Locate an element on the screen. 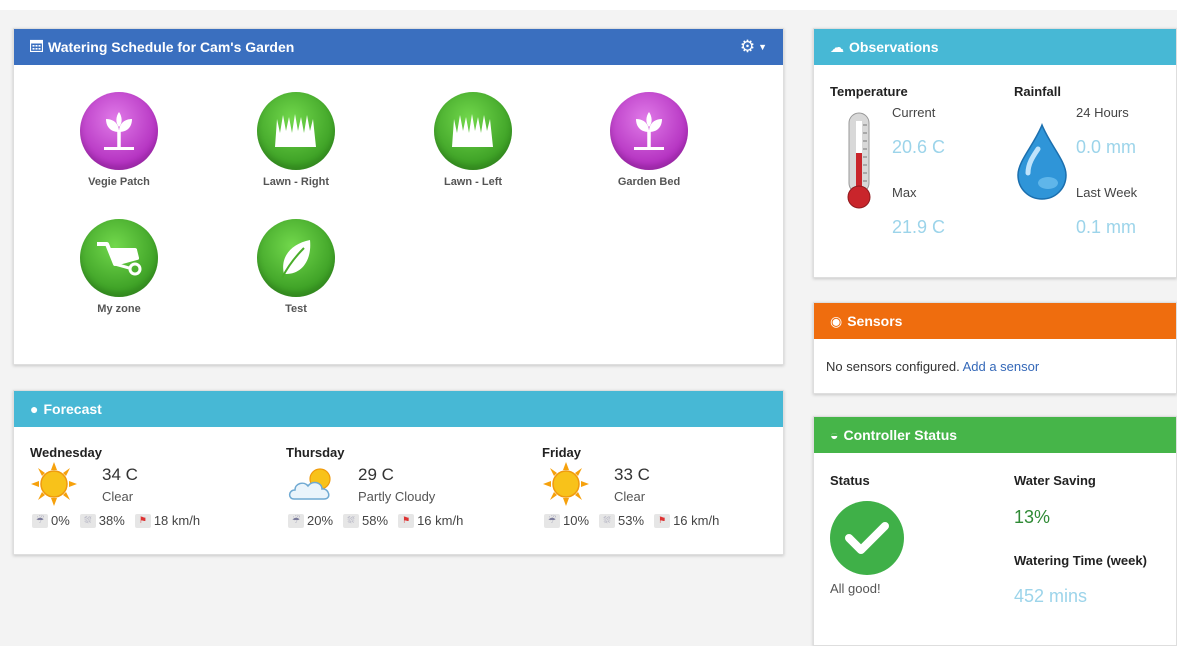 The image size is (1177, 646). rain-stat: ☔ 0% is located at coordinates (51, 520).